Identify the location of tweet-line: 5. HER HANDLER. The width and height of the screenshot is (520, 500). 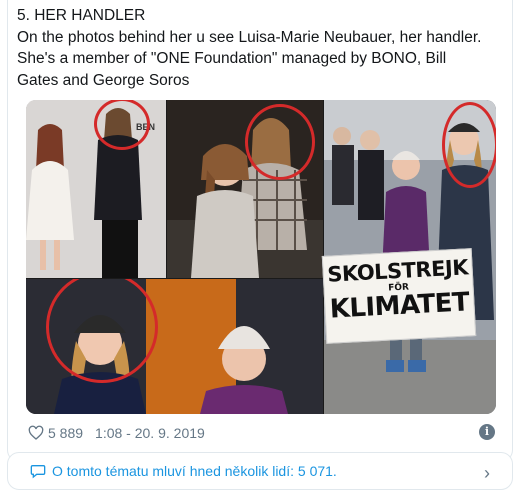
(81, 15).